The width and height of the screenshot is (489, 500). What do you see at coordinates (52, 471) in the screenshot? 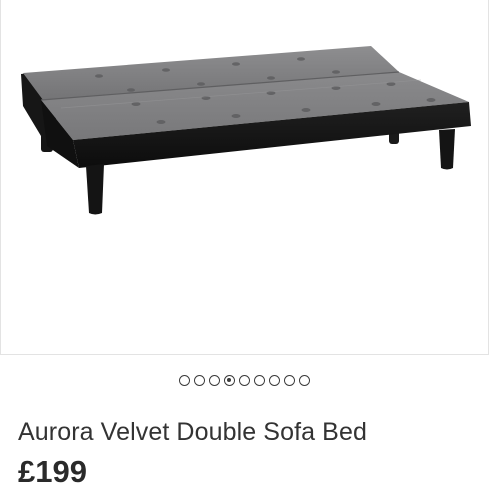
I see `product-price: £199` at bounding box center [52, 471].